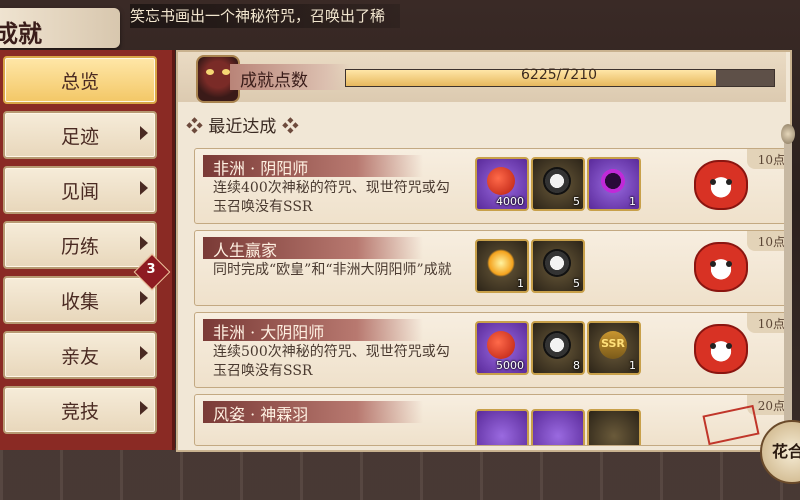  Describe the element at coordinates (60, 28) in the screenshot. I see `page-title-tab: 成就` at that location.